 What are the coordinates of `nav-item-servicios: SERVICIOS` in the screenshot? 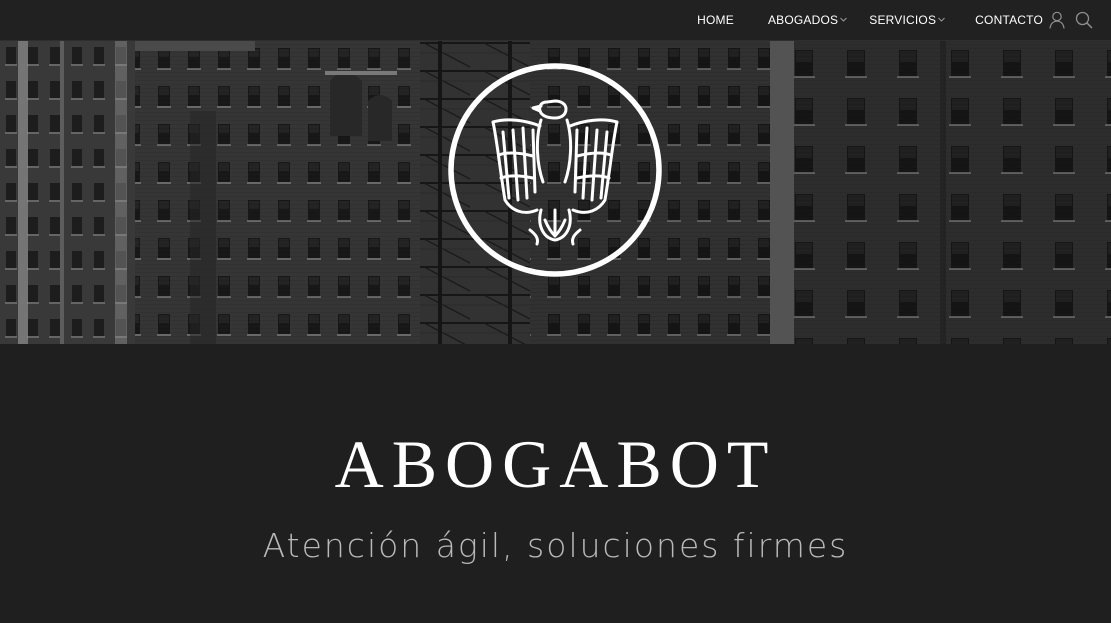 It's located at (907, 20).